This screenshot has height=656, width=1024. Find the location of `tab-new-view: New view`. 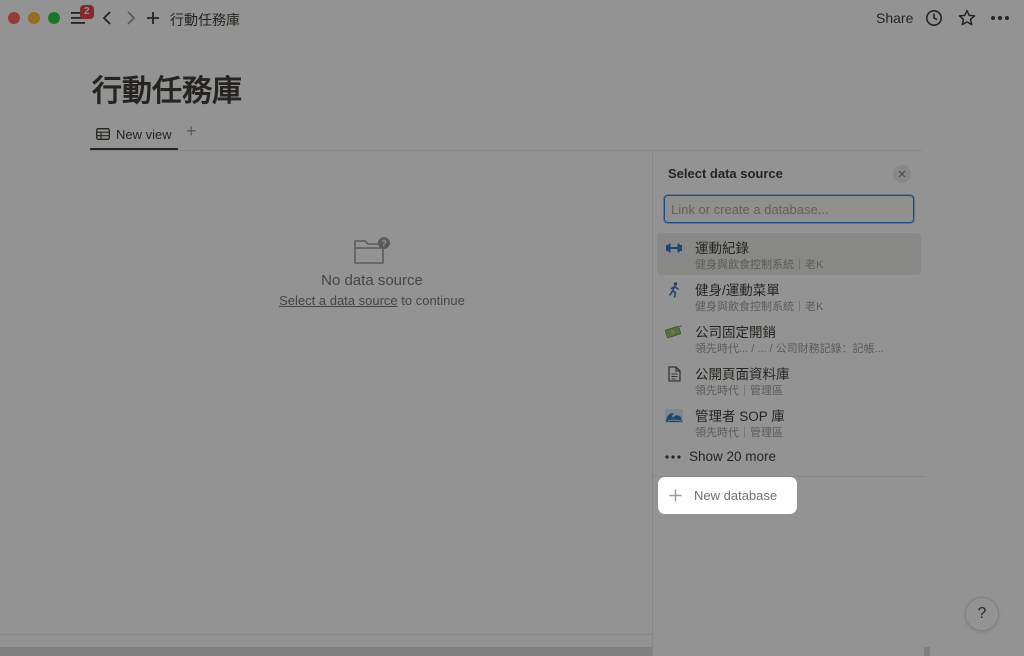

tab-new-view: New view is located at coordinates (134, 135).